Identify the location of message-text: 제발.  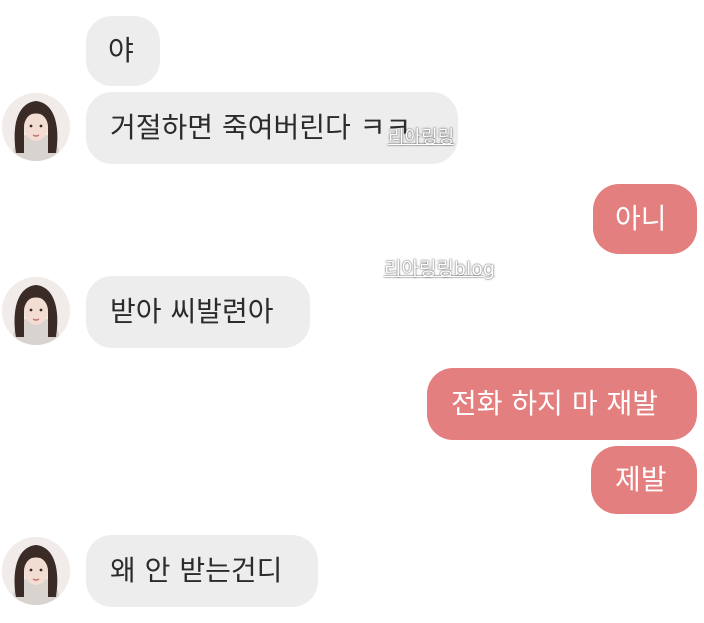
(641, 479).